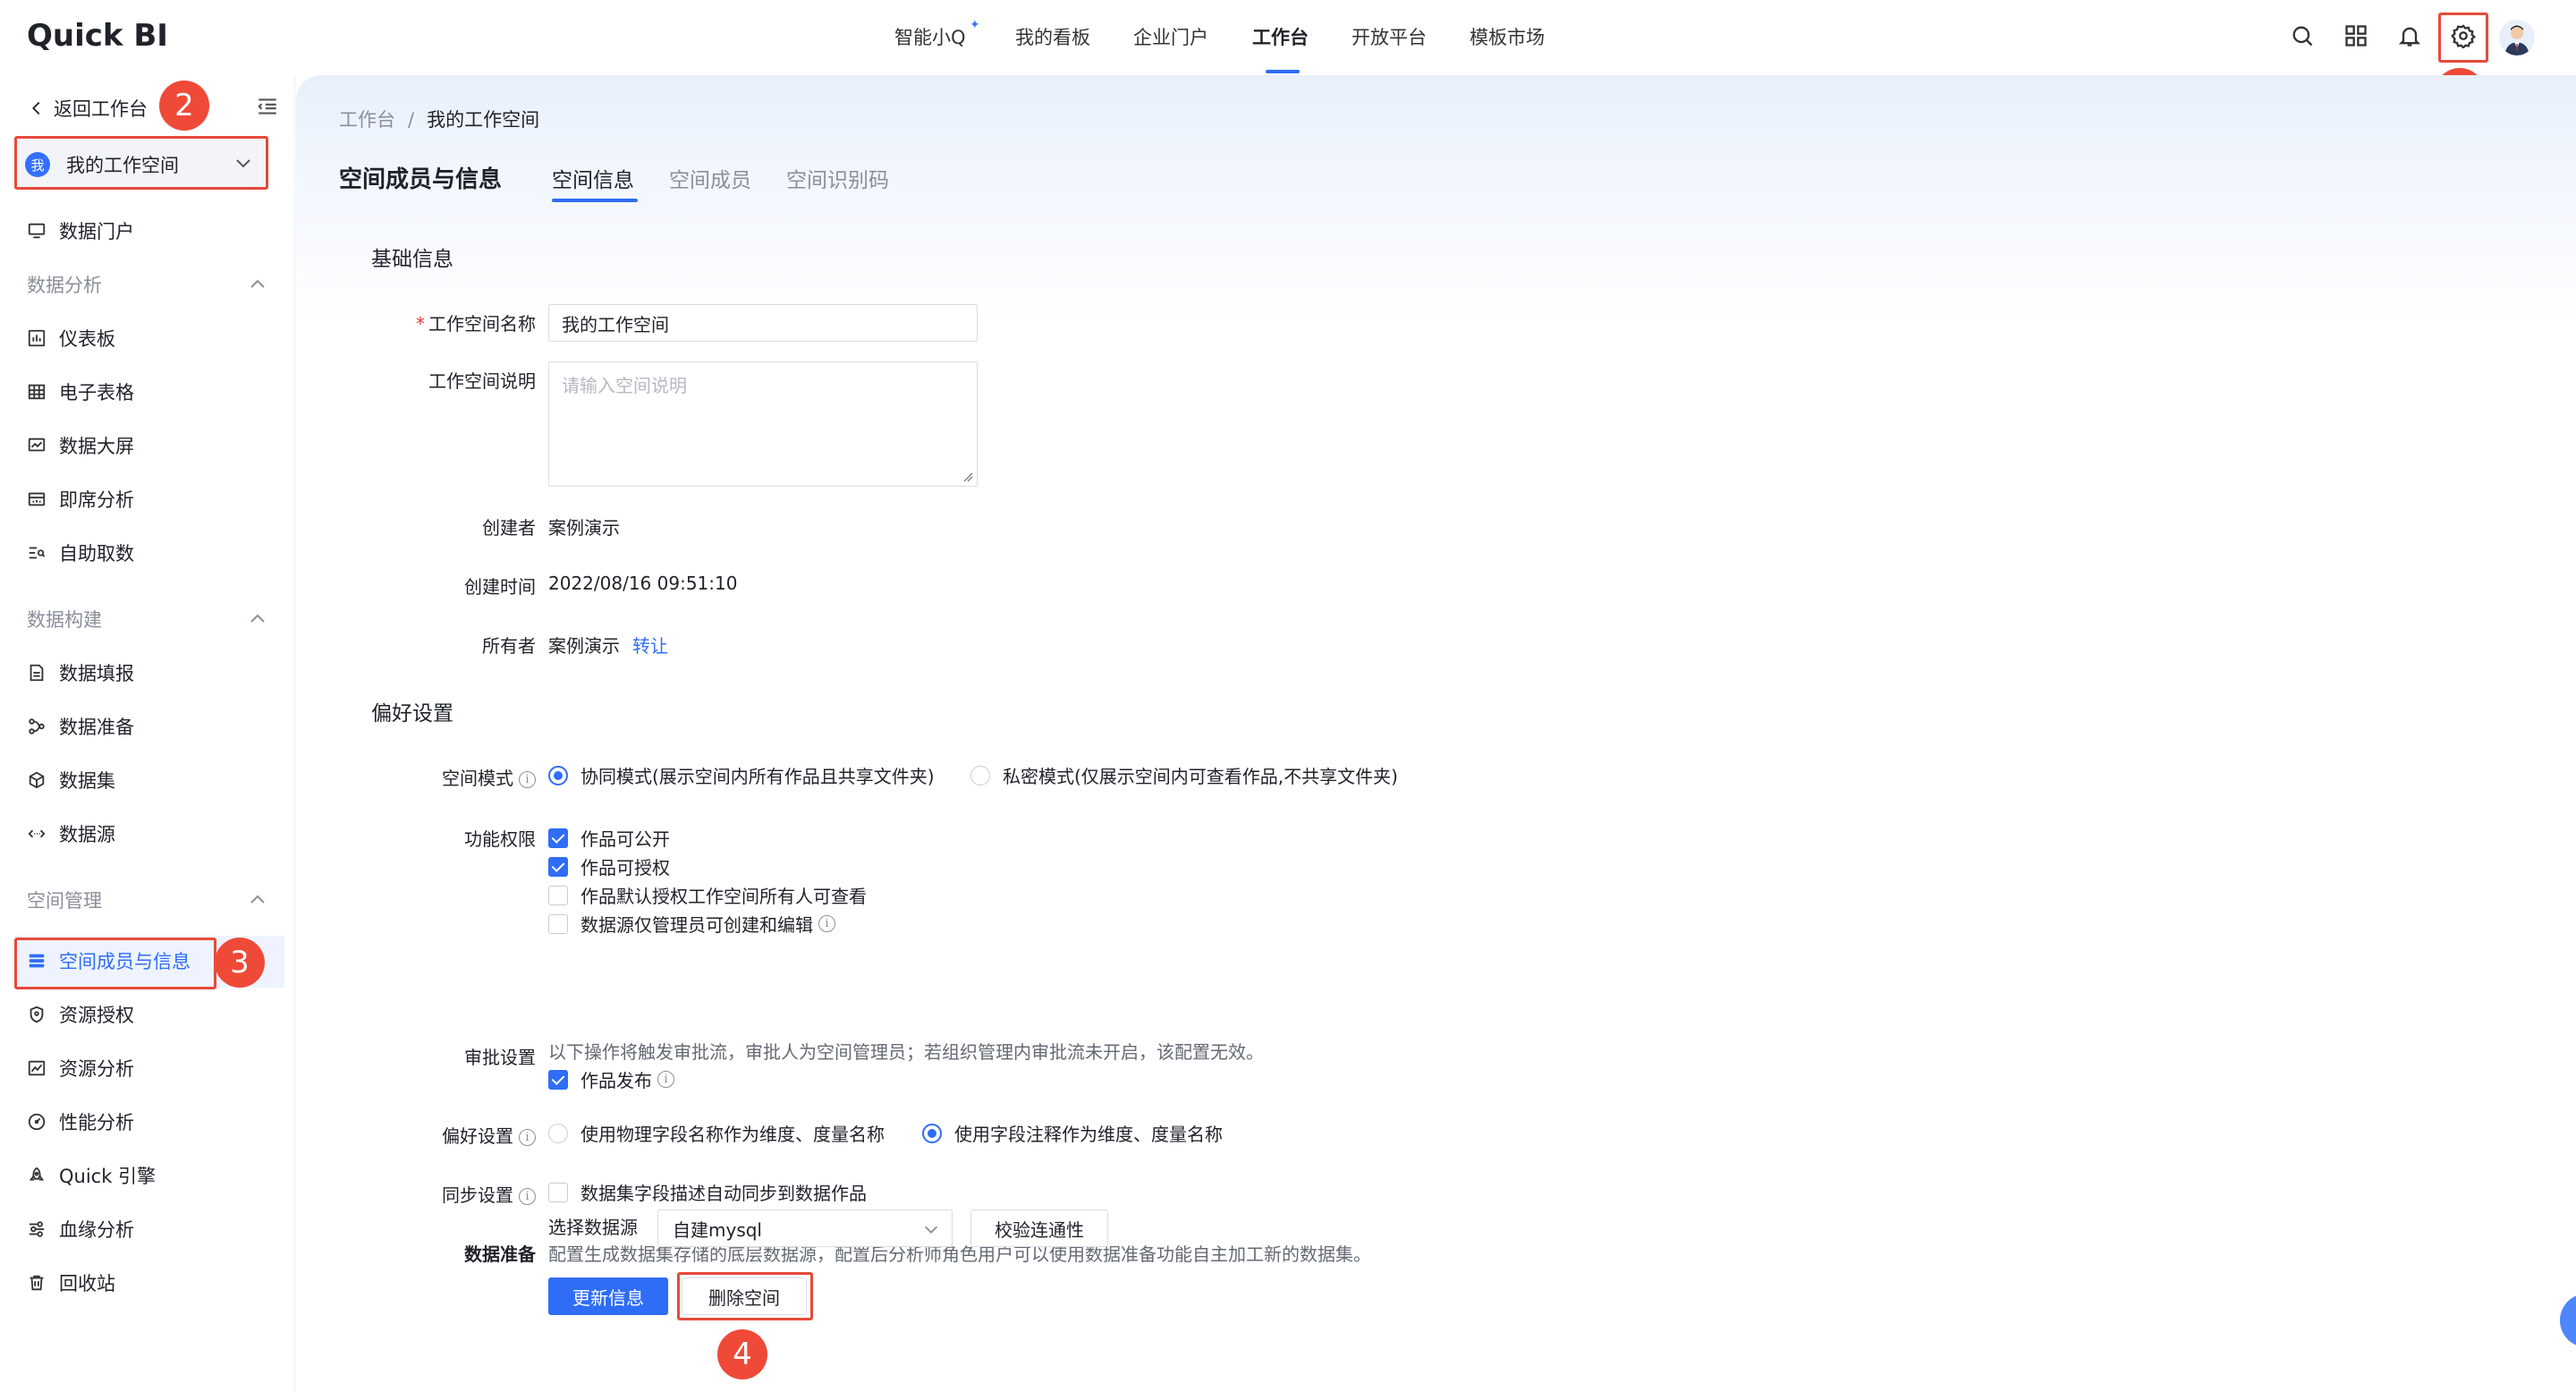  I want to click on resize-handle-icon, so click(967, 476).